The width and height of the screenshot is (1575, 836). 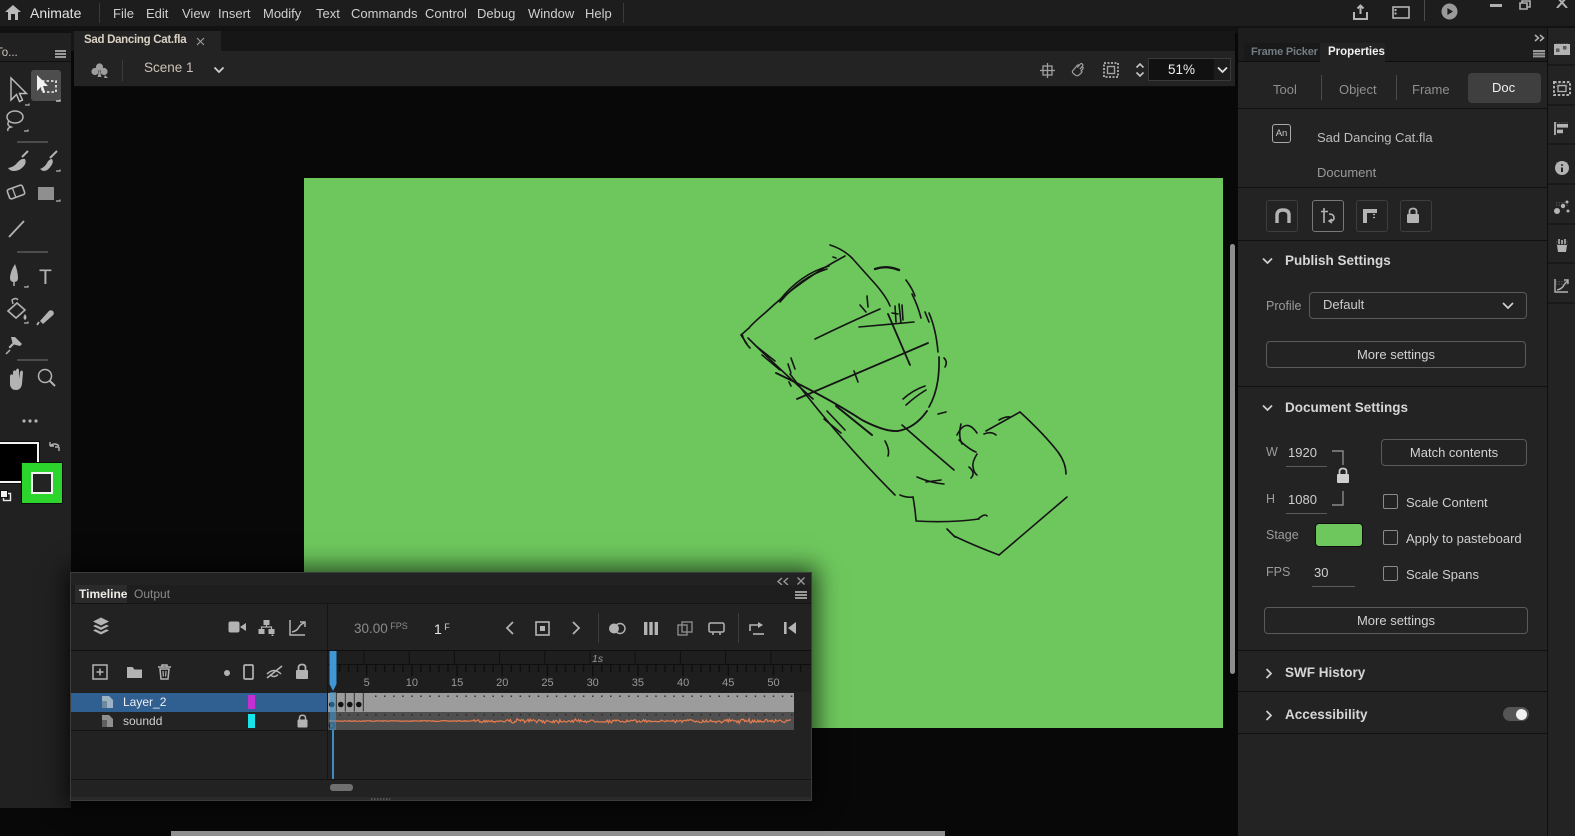 I want to click on svg-text: 45, so click(x=728, y=683).